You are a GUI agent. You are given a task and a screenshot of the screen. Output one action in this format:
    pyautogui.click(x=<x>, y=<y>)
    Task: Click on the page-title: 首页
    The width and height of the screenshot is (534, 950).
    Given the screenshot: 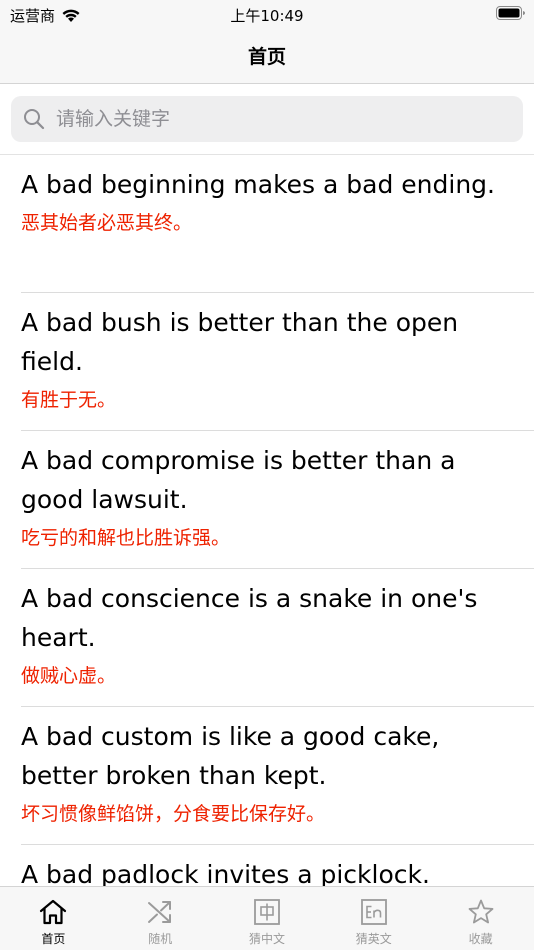 What is the action you would take?
    pyautogui.click(x=266, y=57)
    